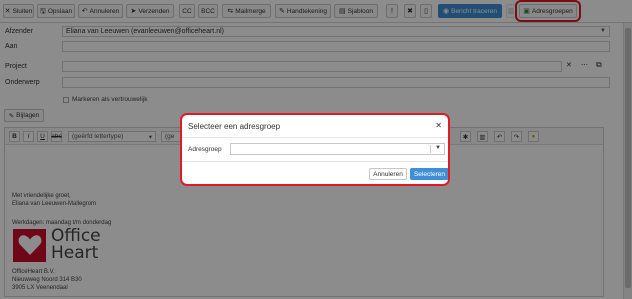  What do you see at coordinates (438, 125) in the screenshot?
I see `close-icon: ✕` at bounding box center [438, 125].